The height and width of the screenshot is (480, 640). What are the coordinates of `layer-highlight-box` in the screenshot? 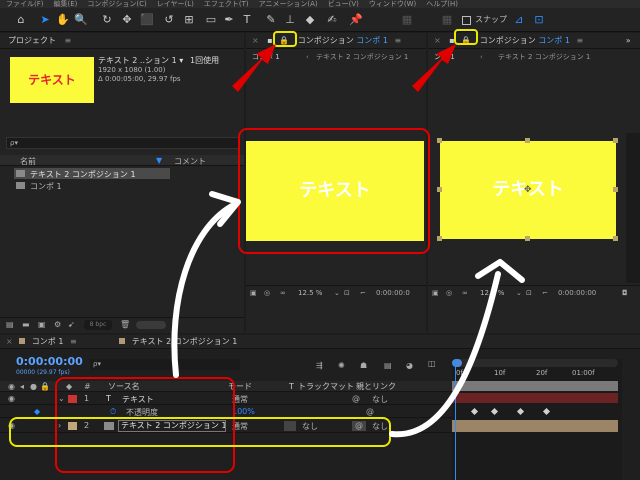 It's located at (145, 425).